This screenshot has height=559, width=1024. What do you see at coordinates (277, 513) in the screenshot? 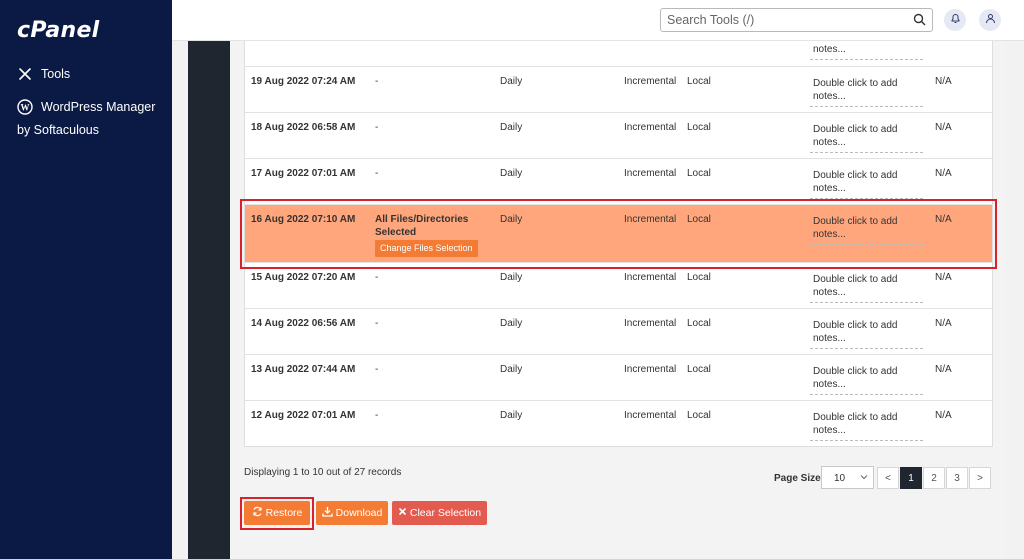
I see `restore-button-highlight` at bounding box center [277, 513].